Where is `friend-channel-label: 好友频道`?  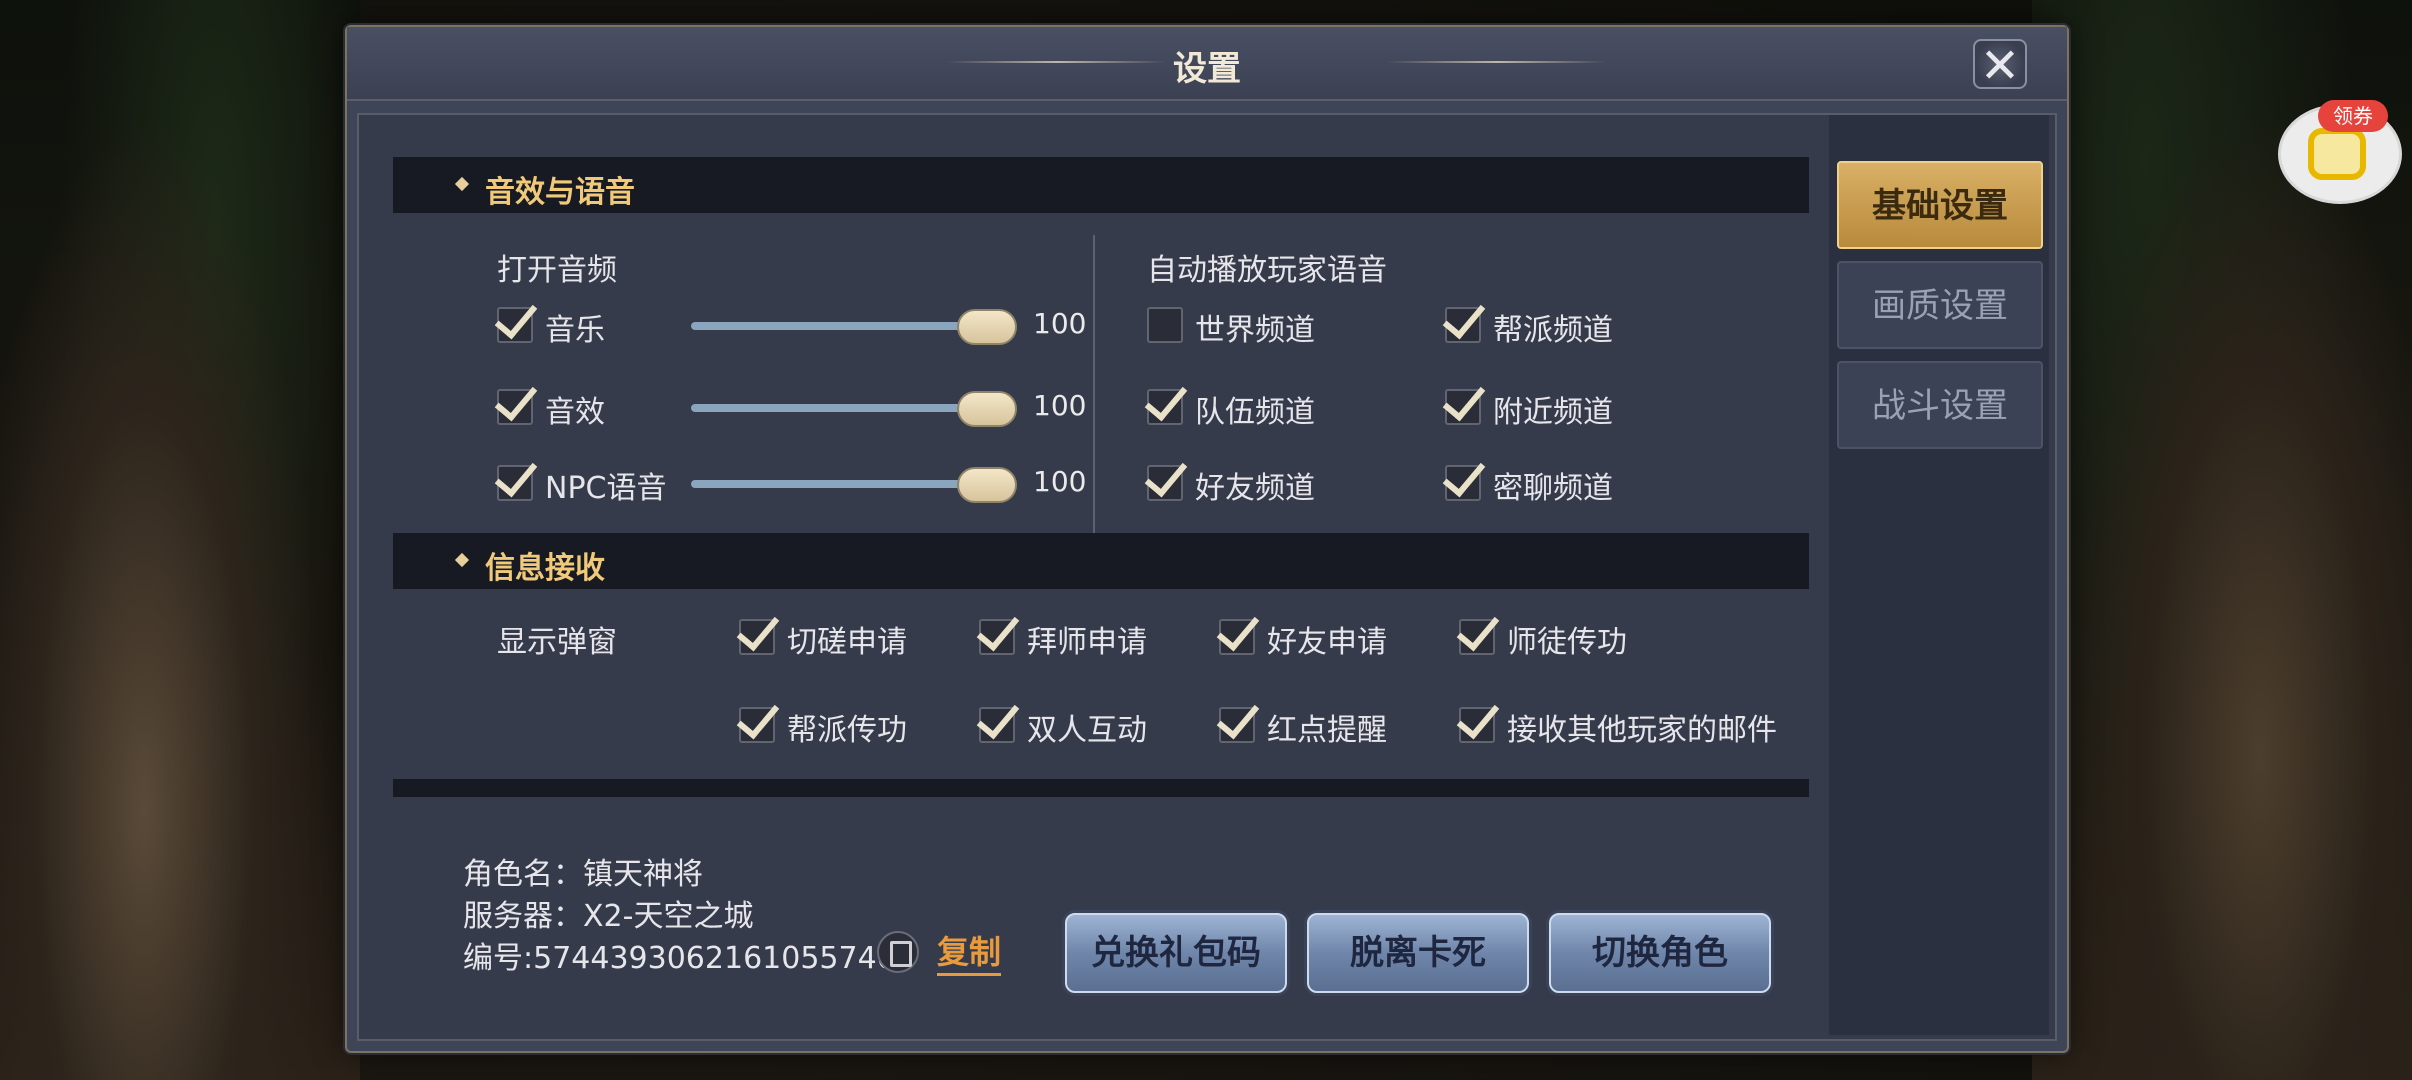 friend-channel-label: 好友频道 is located at coordinates (1255, 488).